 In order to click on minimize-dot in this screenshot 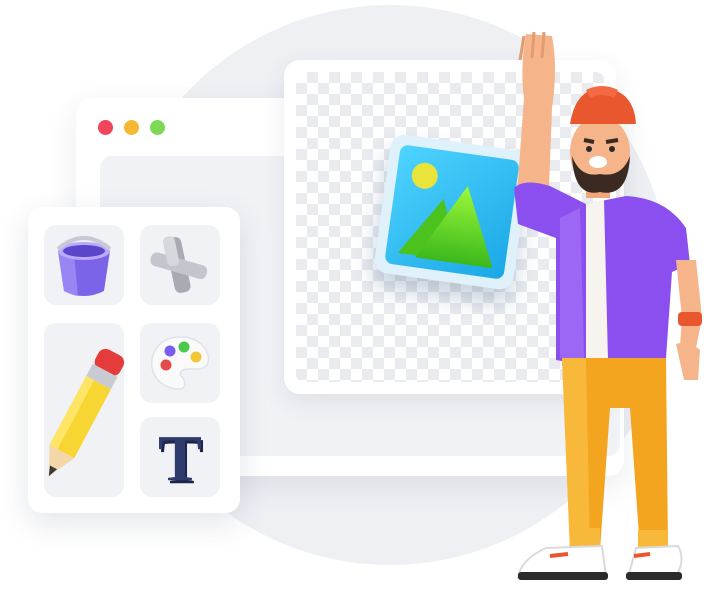, I will do `click(131, 127)`.